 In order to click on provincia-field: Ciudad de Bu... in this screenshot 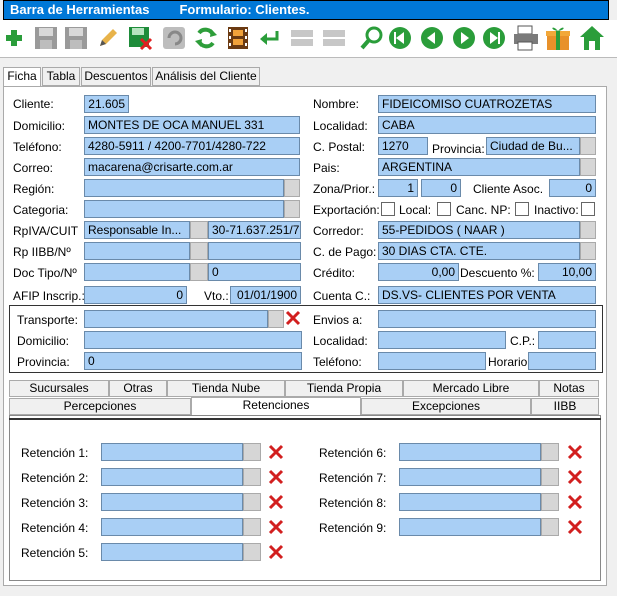, I will do `click(533, 146)`.